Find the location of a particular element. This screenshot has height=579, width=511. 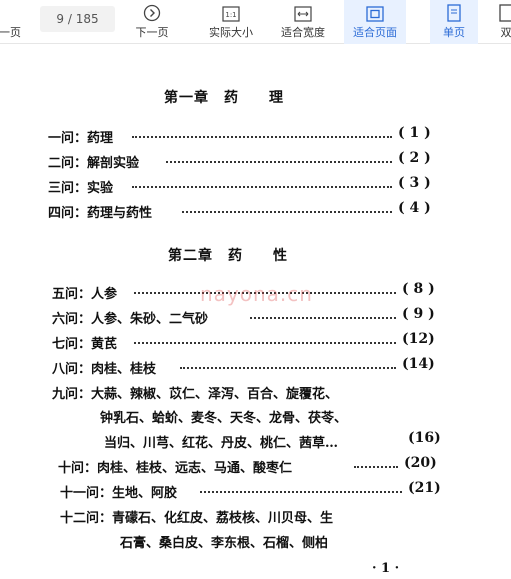

entry-continuation: 钟乳石、蛤蚧、麦冬、天冬、龙骨、茯苓、 is located at coordinates (224, 418).